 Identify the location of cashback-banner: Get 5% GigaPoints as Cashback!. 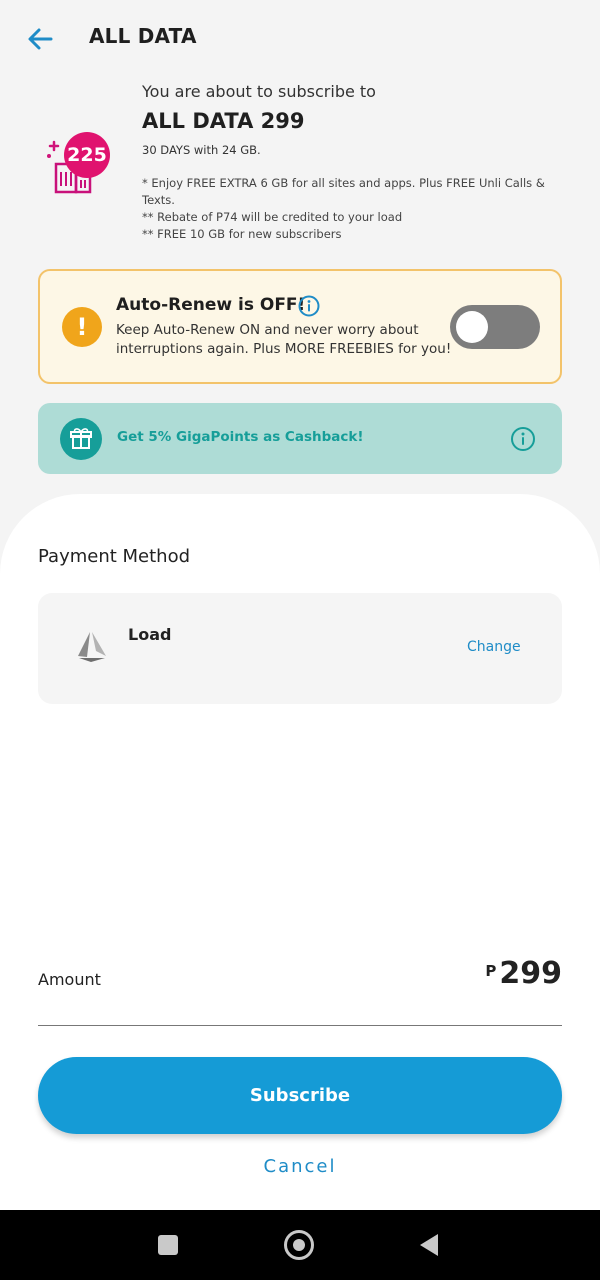
(300, 438).